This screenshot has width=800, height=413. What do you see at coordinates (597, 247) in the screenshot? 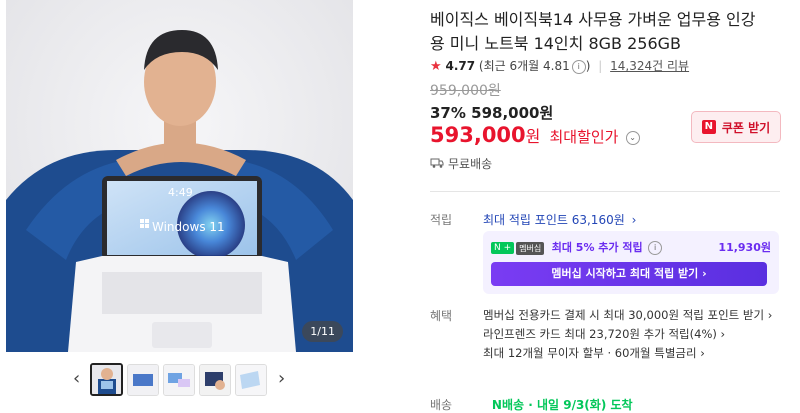
I see `membership-extra-text: 최대 5% 추가 적립` at bounding box center [597, 247].